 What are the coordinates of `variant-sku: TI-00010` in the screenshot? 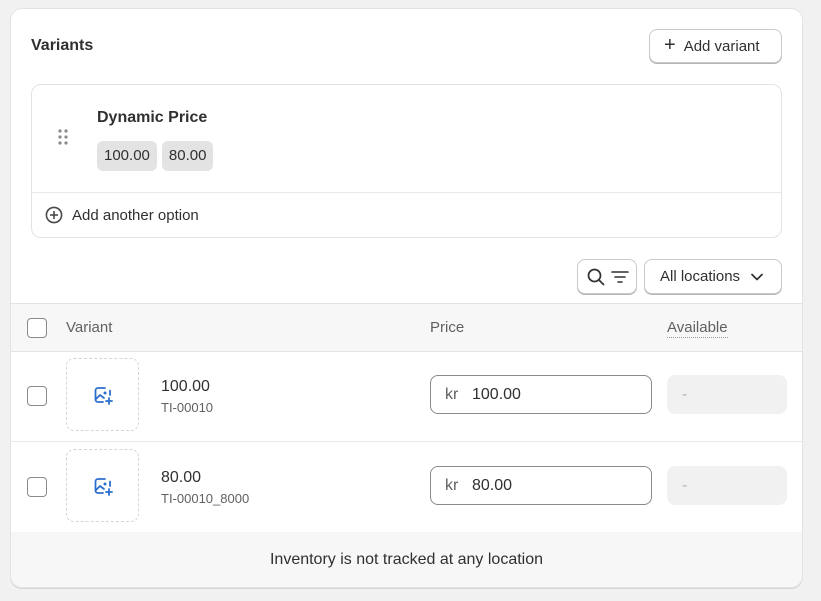 It's located at (187, 407).